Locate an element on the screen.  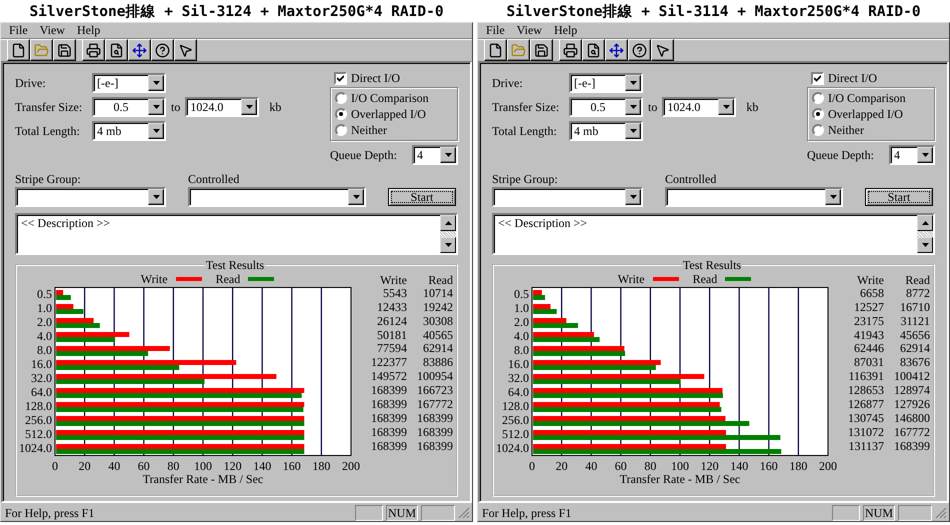
table-cell-text: 128653 is located at coordinates (865, 390).